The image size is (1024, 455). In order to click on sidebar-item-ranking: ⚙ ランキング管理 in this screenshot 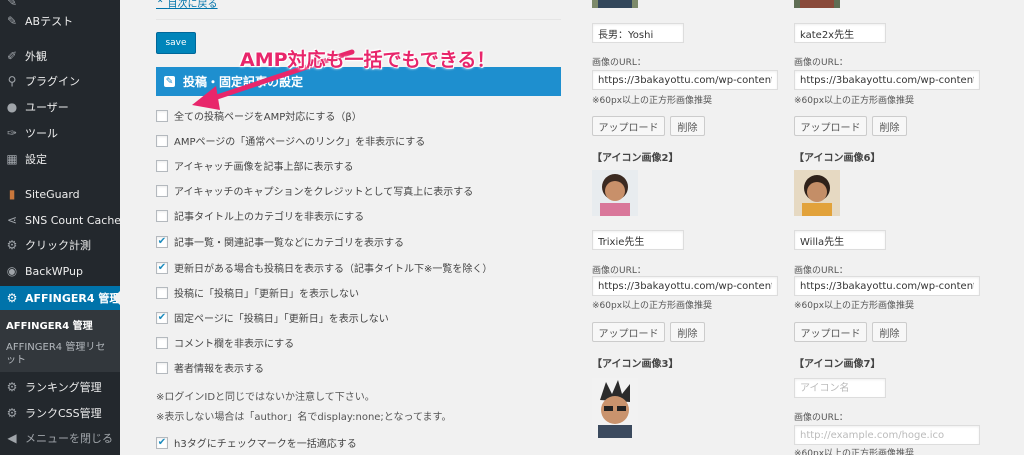, I will do `click(60, 387)`.